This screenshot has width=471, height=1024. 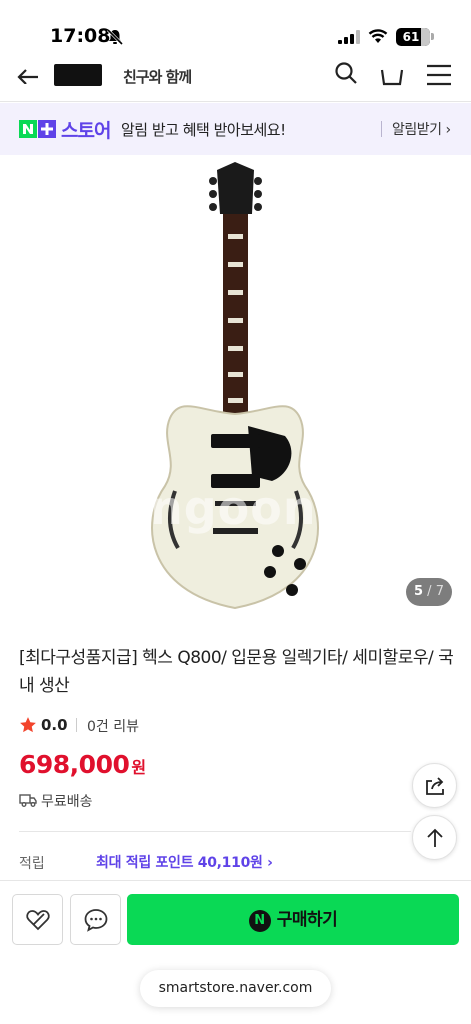 What do you see at coordinates (381, 129) in the screenshot?
I see `promo-divider` at bounding box center [381, 129].